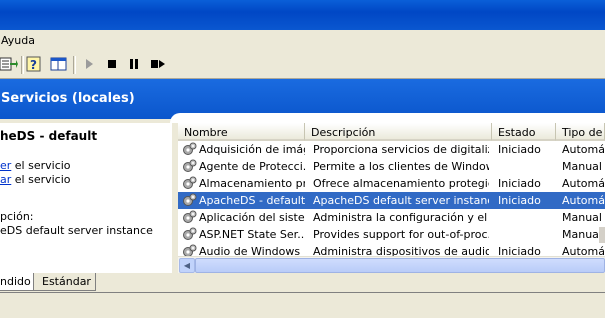  Describe the element at coordinates (400, 265) in the screenshot. I see `scrollbar-thumb` at that location.